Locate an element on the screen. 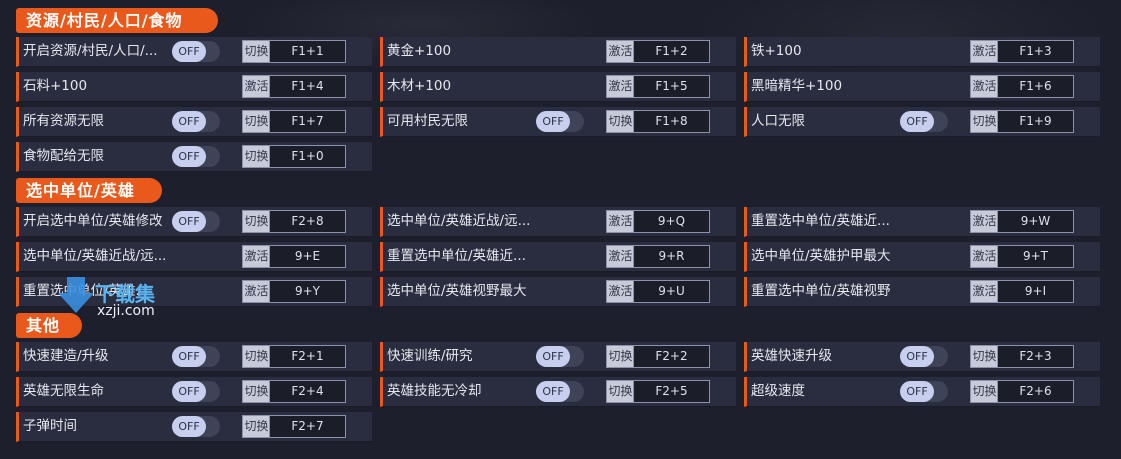 Image resolution: width=1121 pixels, height=459 pixels. cheat-row: 英雄技能无冷却 OFF 切换 F2+5 is located at coordinates (558, 392).